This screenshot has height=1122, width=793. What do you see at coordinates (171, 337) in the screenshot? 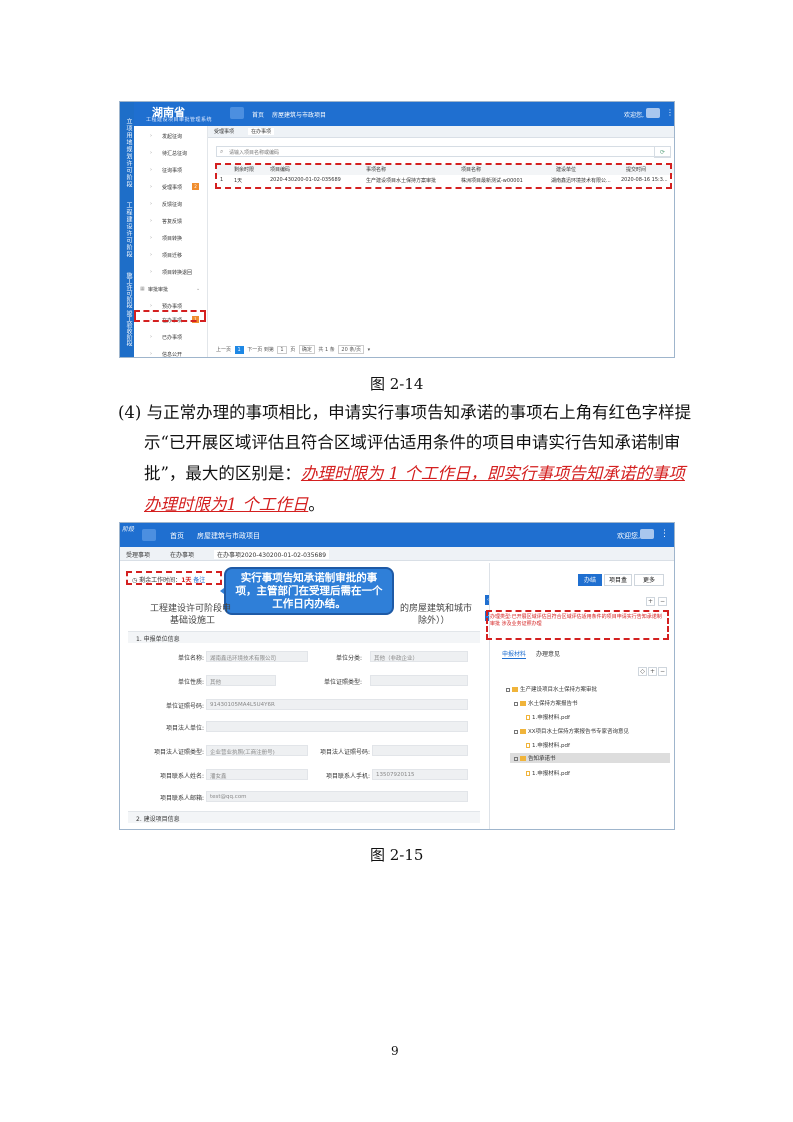
I see `sidebar-item: › 已办事项` at bounding box center [171, 337].